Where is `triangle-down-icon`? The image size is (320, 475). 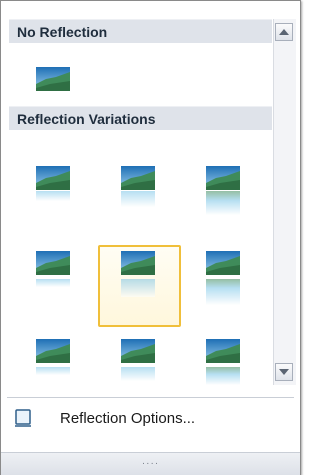
triangle-down-icon is located at coordinates (284, 372).